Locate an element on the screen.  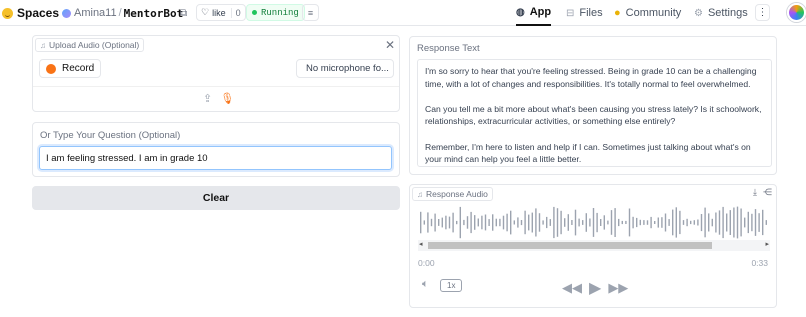
scrollbar-thumb is located at coordinates (570, 245).